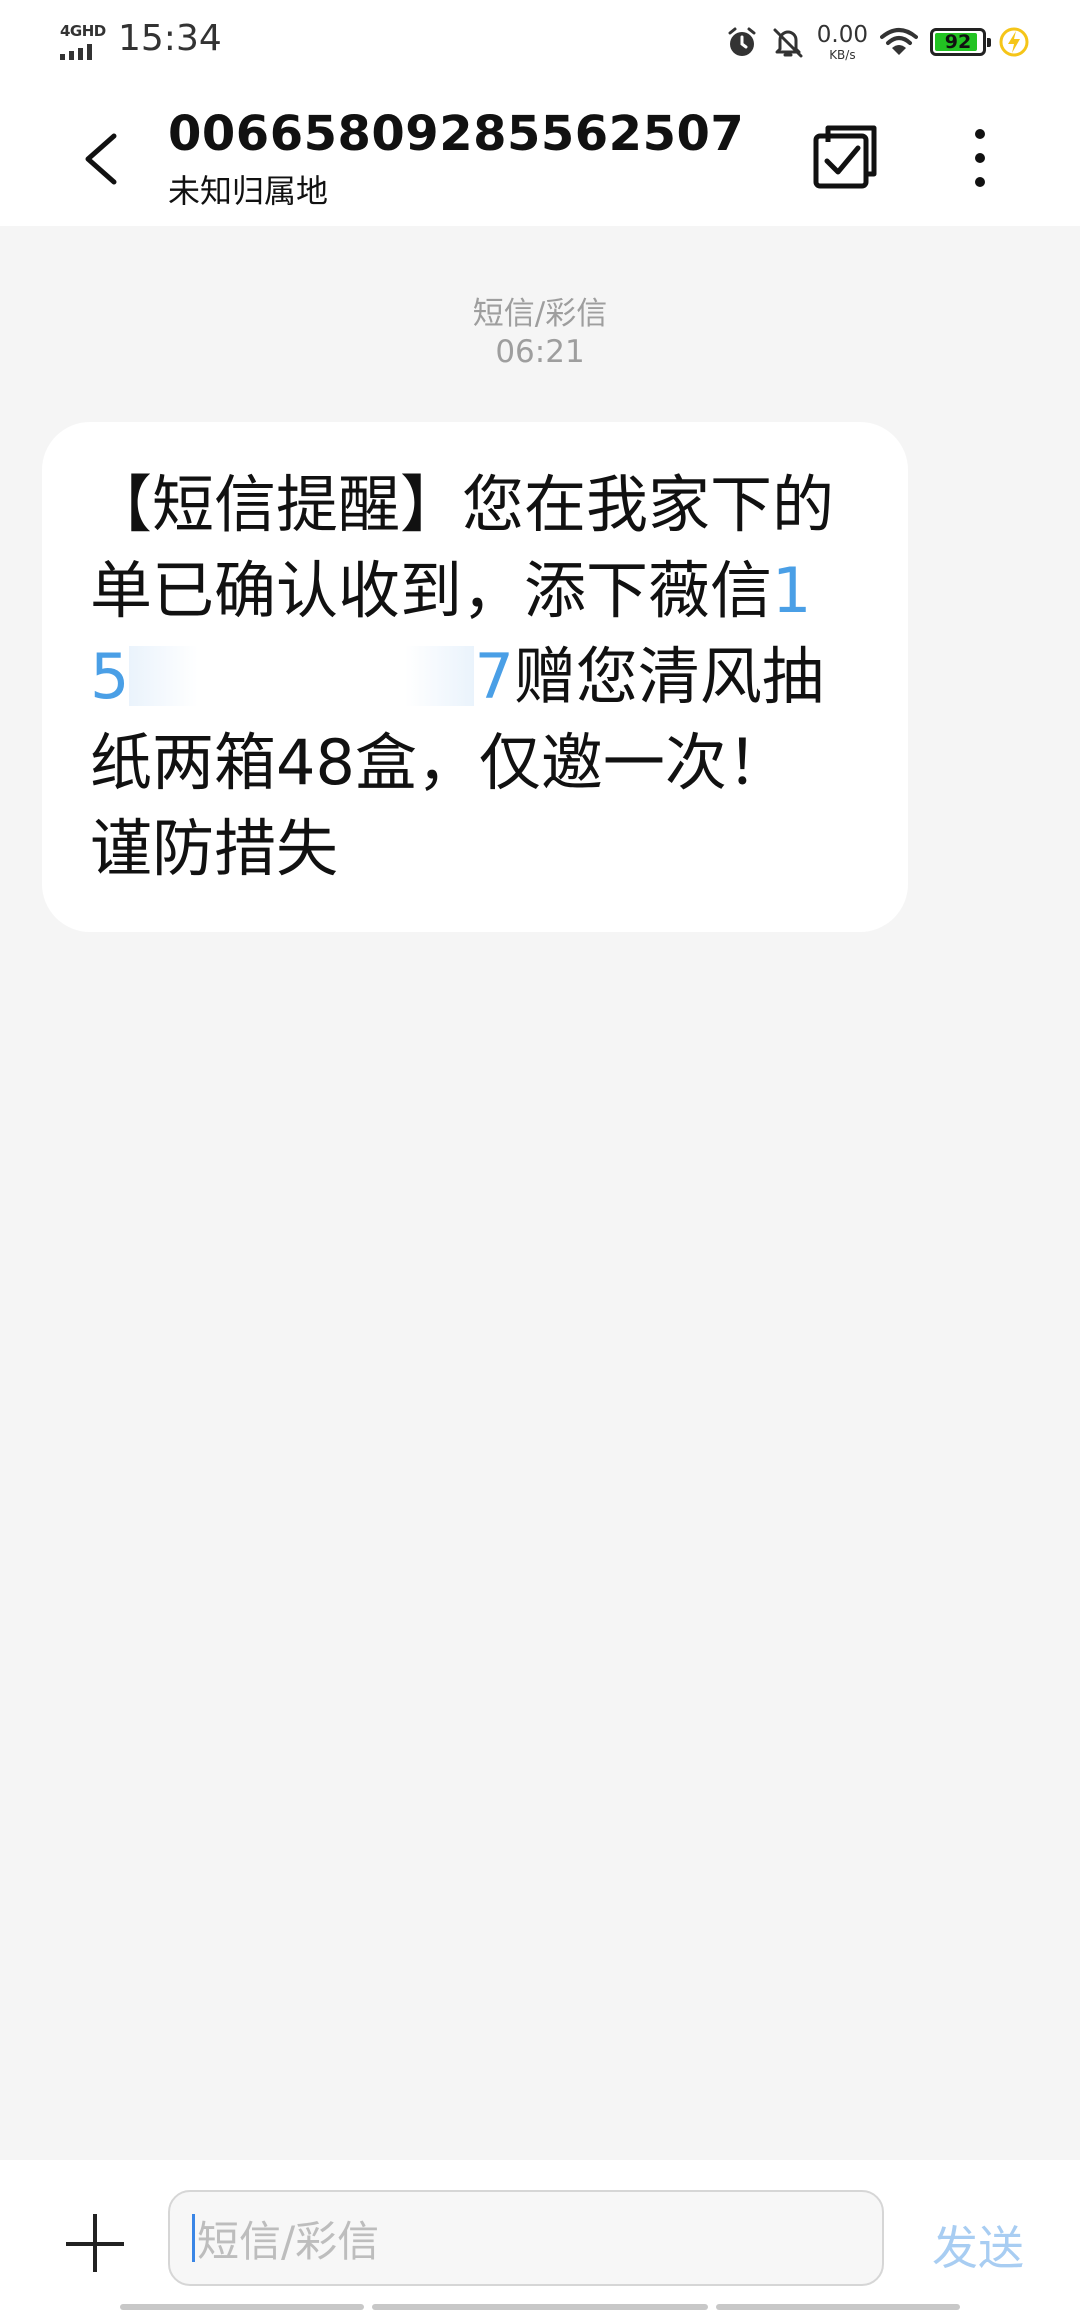 Image resolution: width=1080 pixels, height=2316 pixels. I want to click on plus-icon, so click(96, 2244).